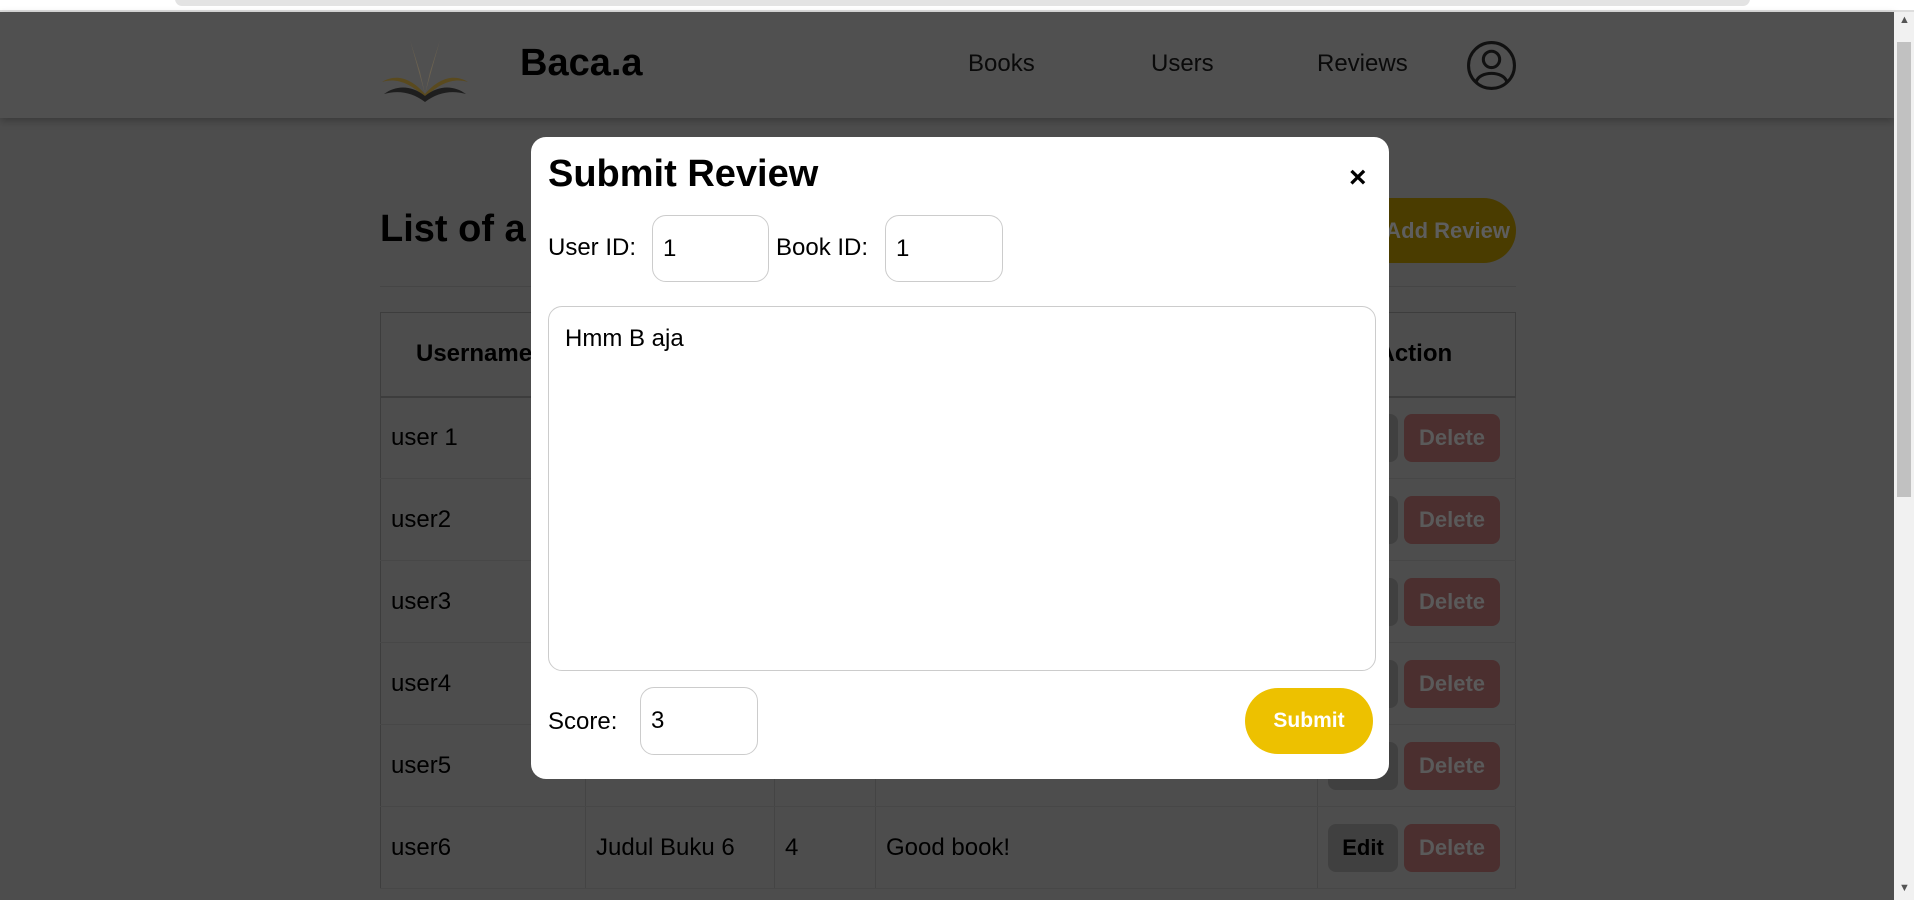  What do you see at coordinates (1309, 721) in the screenshot?
I see `submit-button: Submit` at bounding box center [1309, 721].